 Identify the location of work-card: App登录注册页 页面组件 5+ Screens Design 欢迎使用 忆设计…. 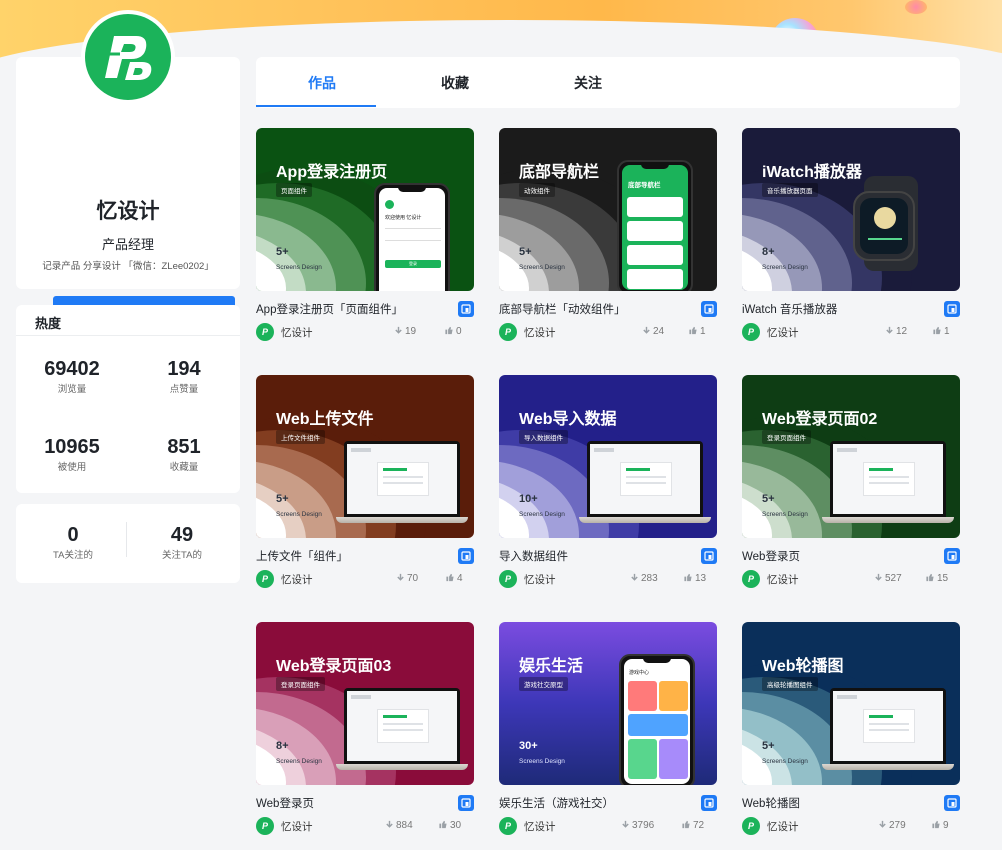
(365, 240).